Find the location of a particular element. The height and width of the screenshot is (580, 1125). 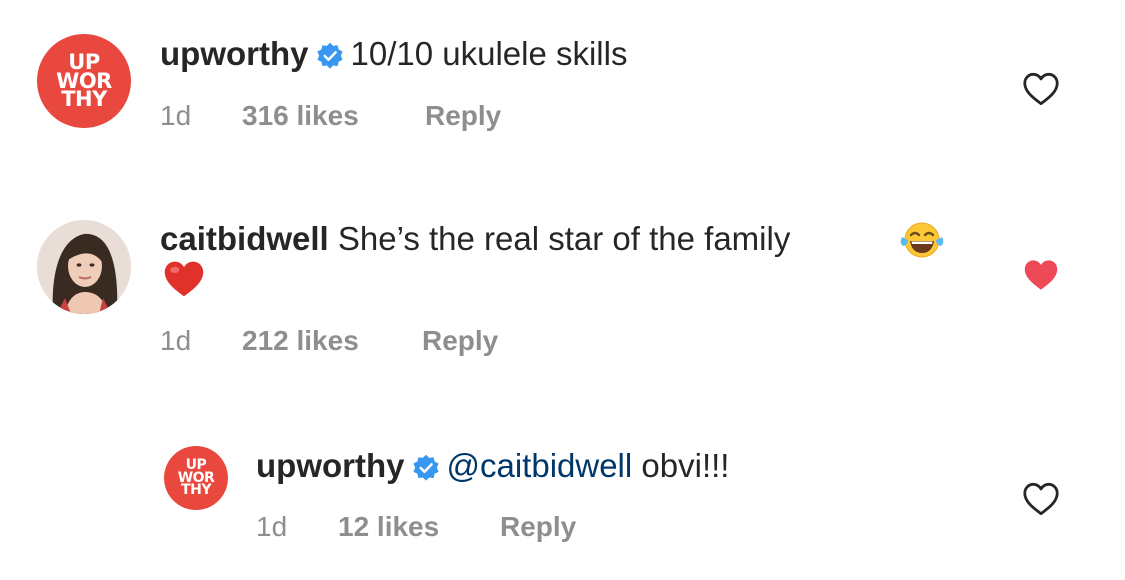

profile-photo is located at coordinates (84, 267).